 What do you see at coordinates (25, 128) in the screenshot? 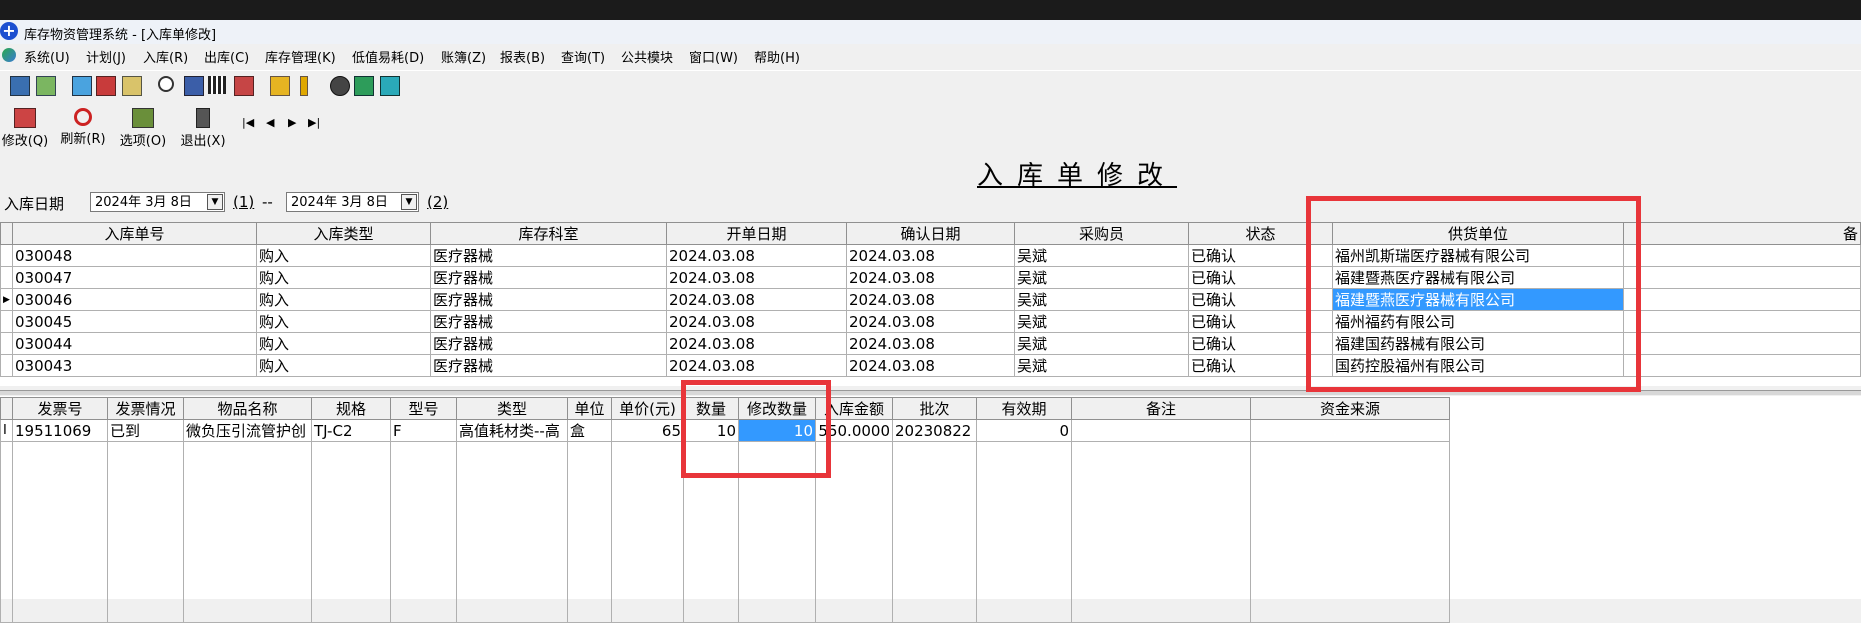
I see `modify-button: 修改(Q)` at bounding box center [25, 128].